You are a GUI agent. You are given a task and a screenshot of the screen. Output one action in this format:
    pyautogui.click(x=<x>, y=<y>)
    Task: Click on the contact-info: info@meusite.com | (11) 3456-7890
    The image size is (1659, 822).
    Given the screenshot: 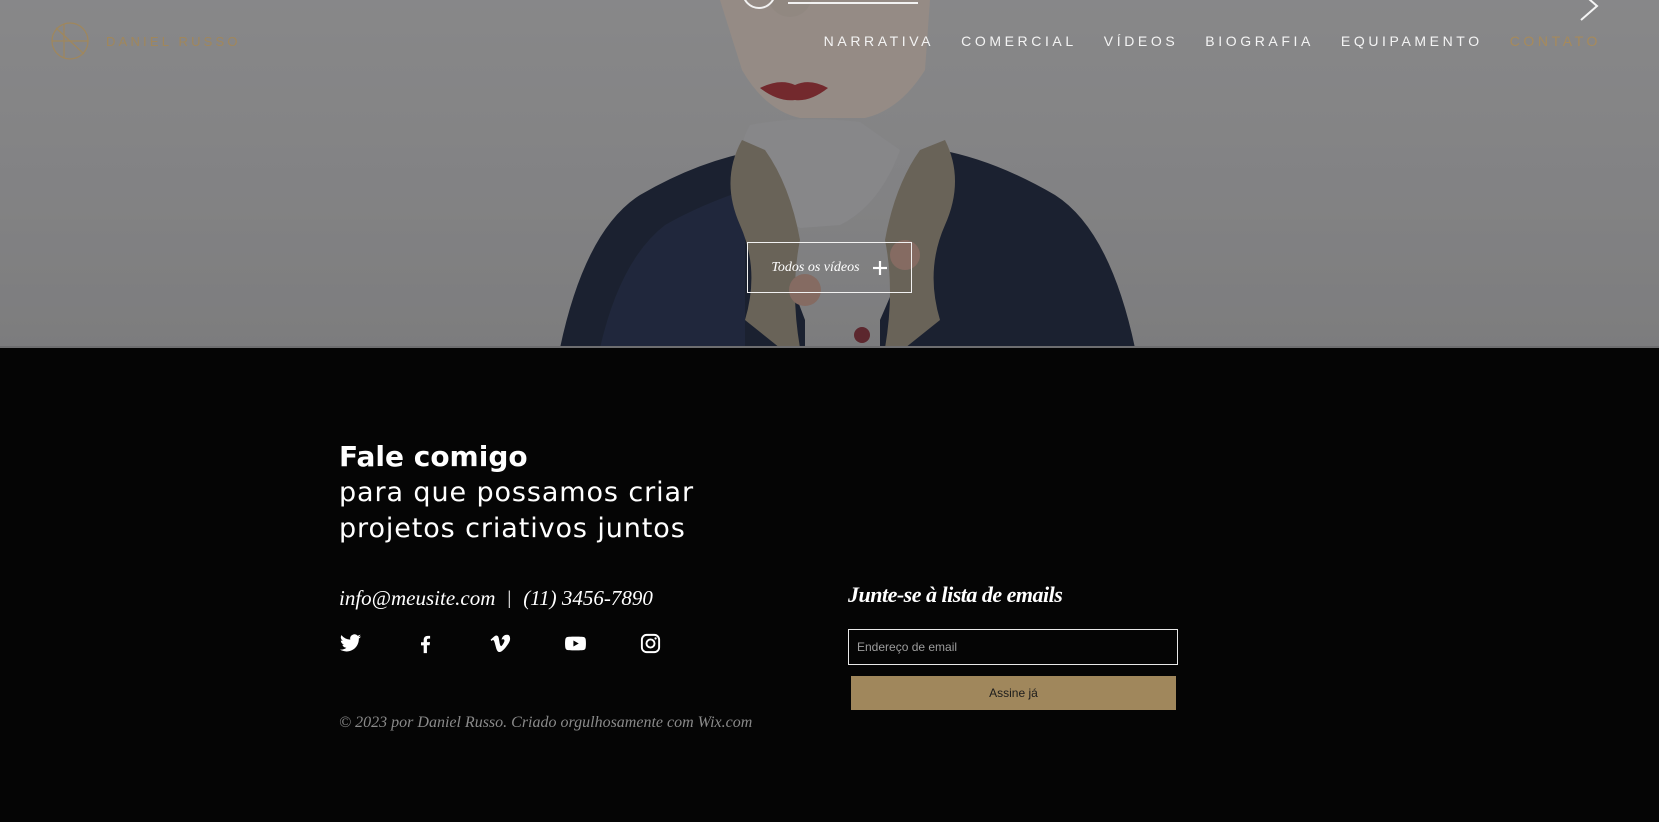 What is the action you would take?
    pyautogui.click(x=496, y=598)
    